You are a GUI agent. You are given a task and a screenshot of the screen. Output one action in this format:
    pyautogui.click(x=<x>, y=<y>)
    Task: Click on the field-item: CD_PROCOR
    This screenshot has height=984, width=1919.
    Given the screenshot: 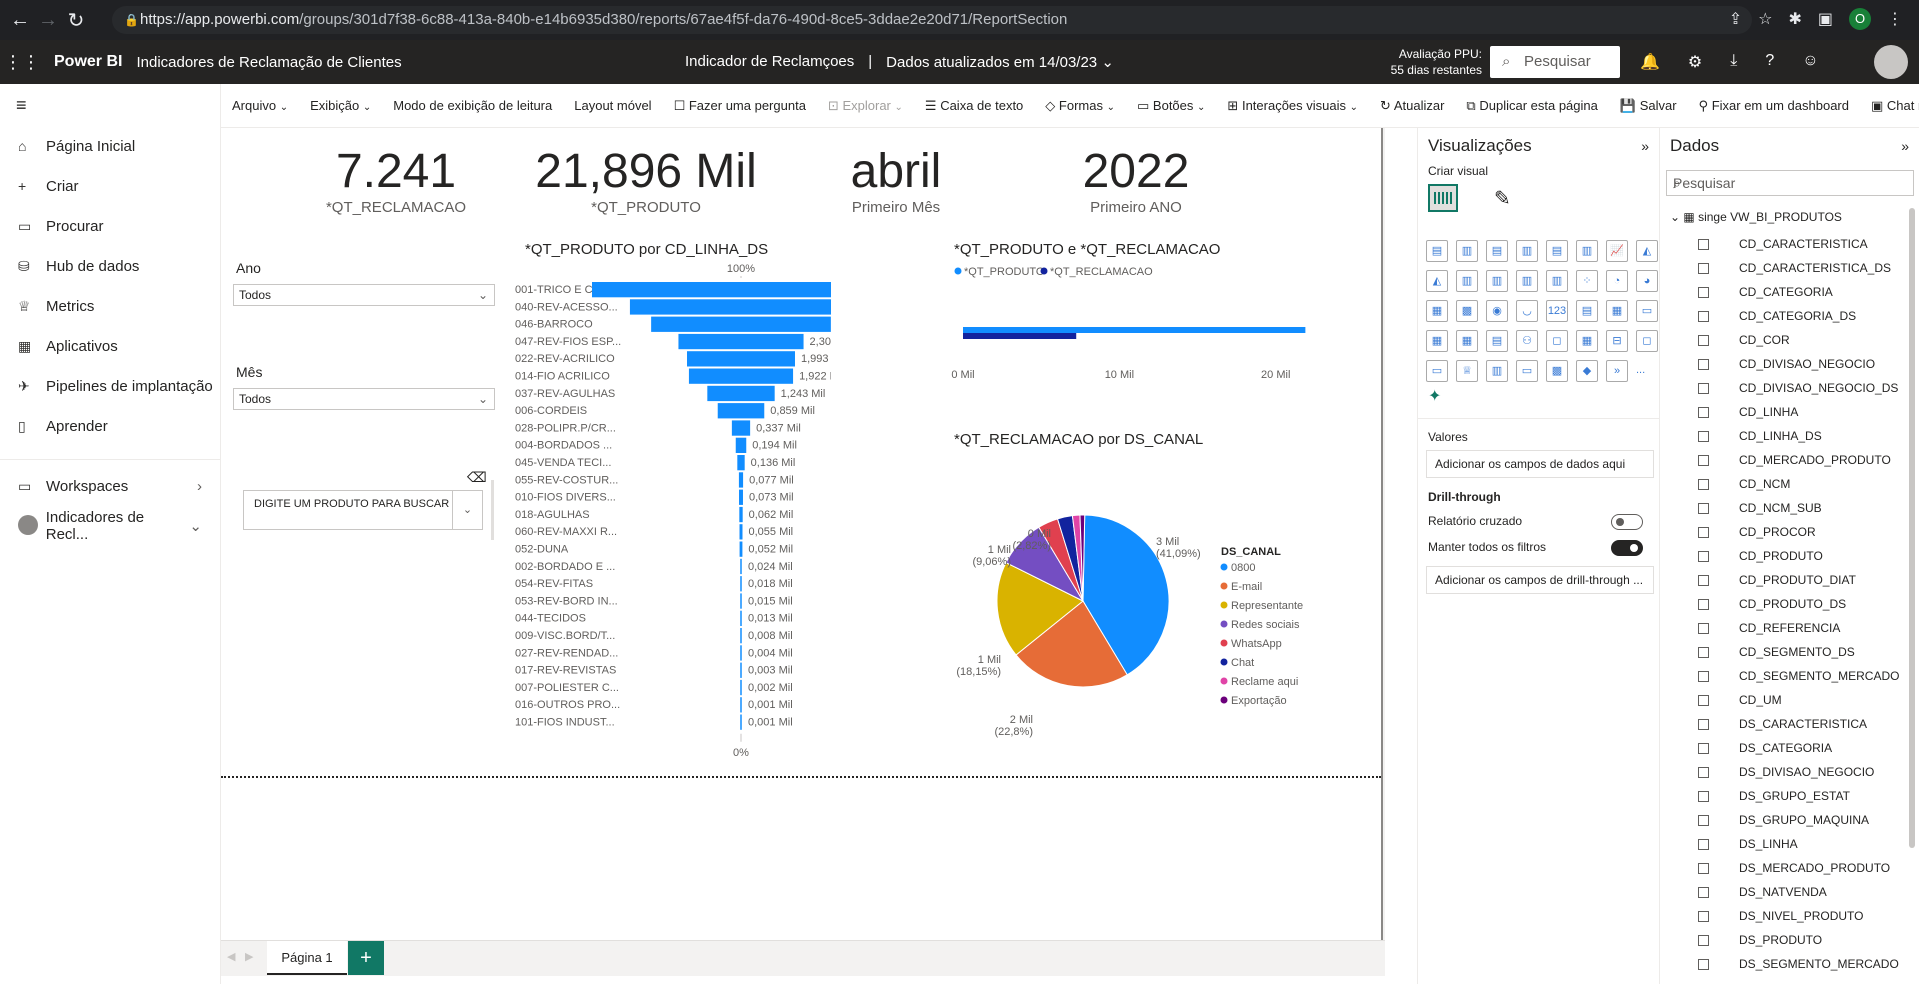 What is the action you would take?
    pyautogui.click(x=1798, y=532)
    